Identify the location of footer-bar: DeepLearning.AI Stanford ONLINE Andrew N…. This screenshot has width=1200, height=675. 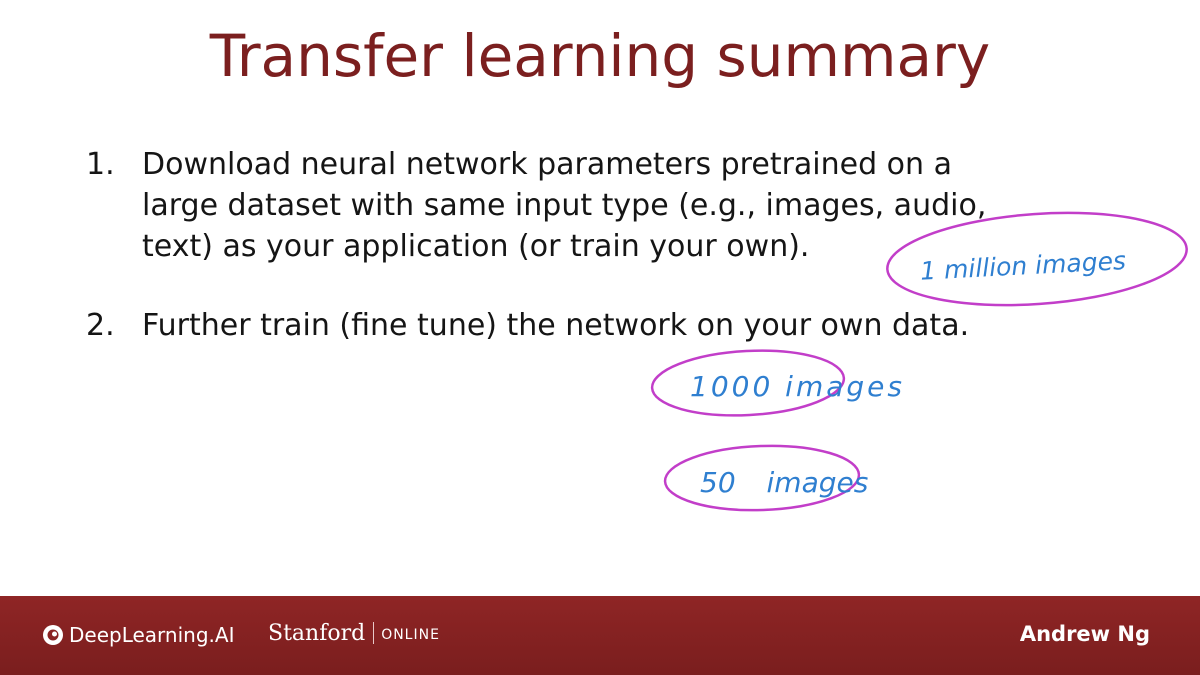
(600, 635).